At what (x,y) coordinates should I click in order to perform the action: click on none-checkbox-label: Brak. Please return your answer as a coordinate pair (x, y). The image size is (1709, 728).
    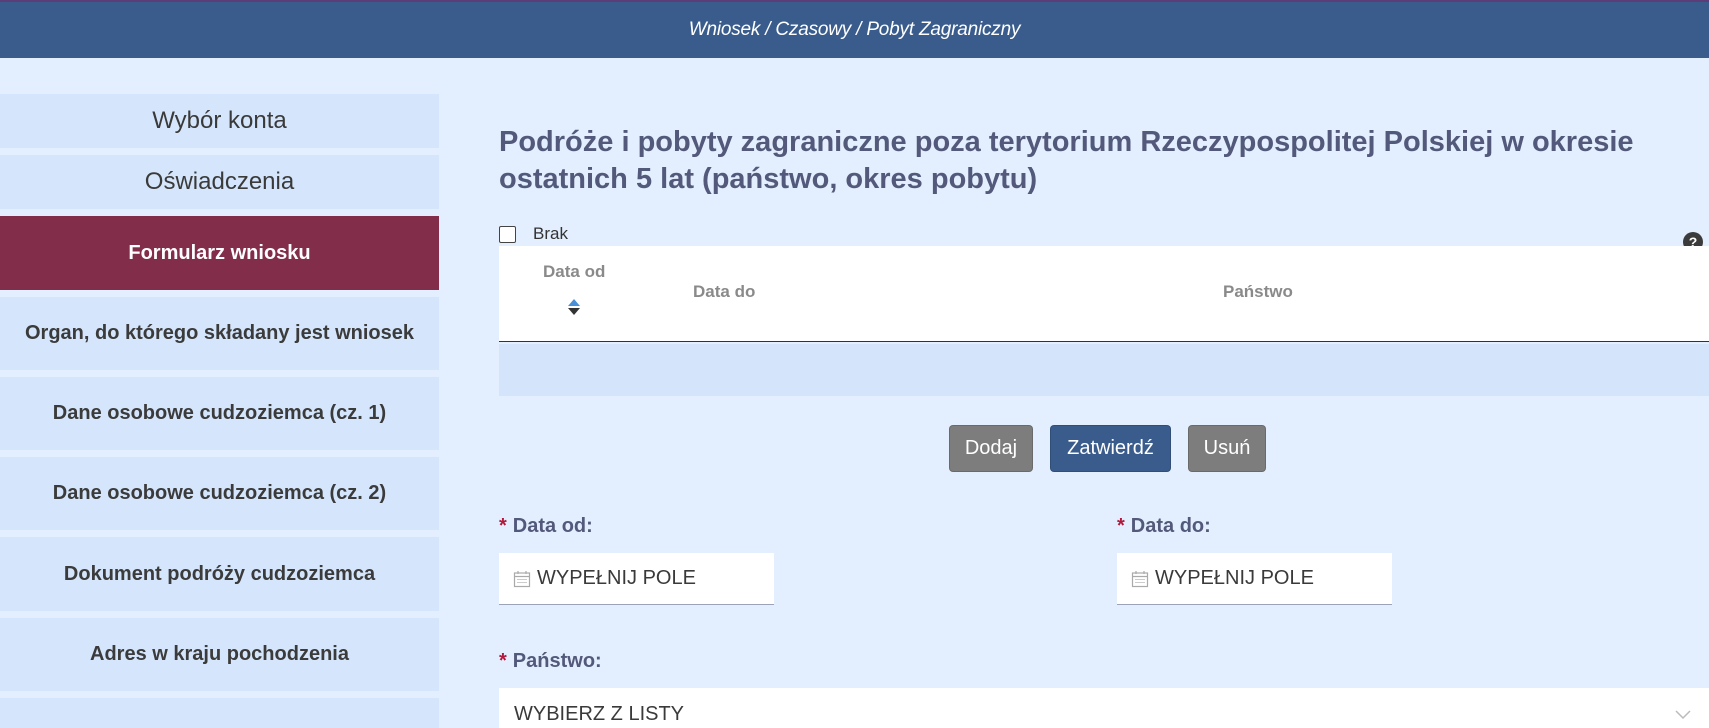
    Looking at the image, I should click on (550, 233).